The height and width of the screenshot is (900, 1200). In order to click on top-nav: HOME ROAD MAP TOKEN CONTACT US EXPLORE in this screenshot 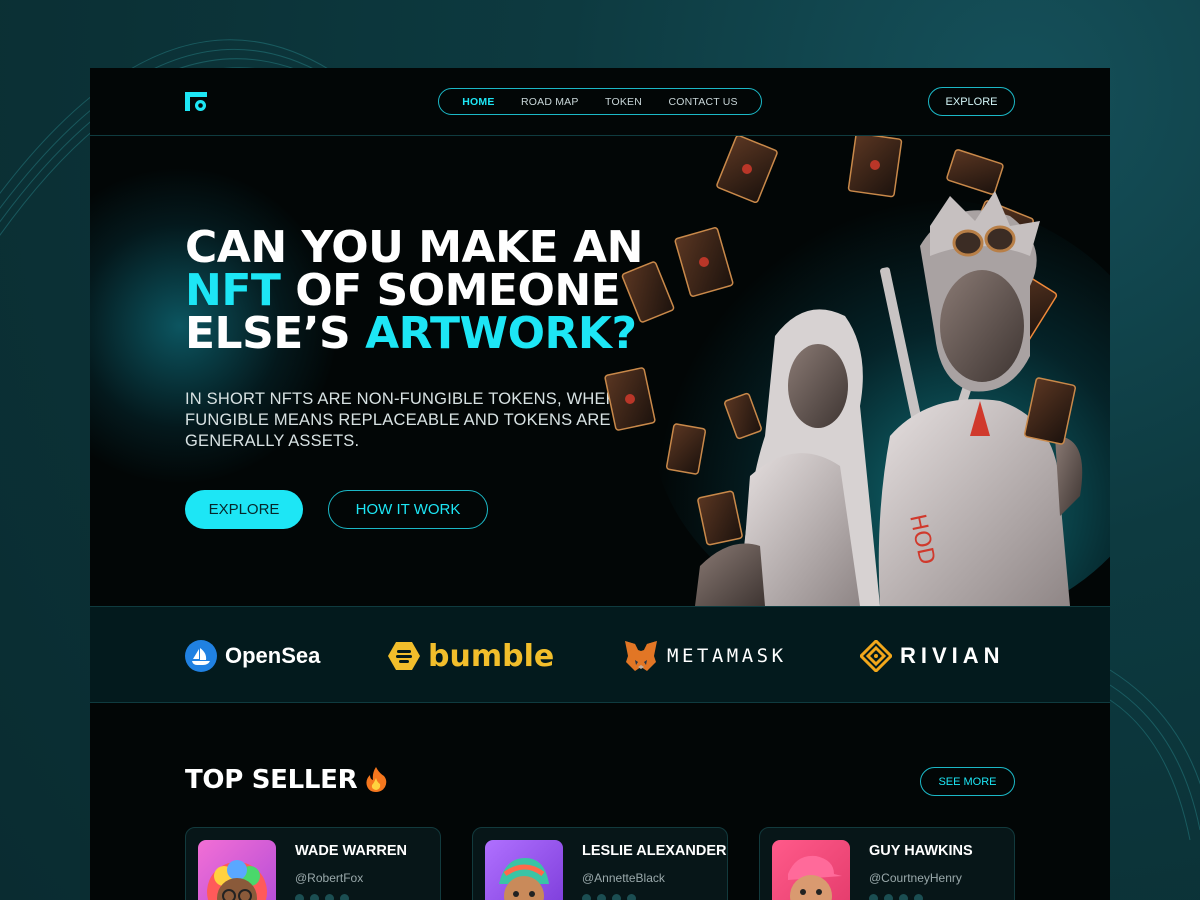, I will do `click(600, 102)`.